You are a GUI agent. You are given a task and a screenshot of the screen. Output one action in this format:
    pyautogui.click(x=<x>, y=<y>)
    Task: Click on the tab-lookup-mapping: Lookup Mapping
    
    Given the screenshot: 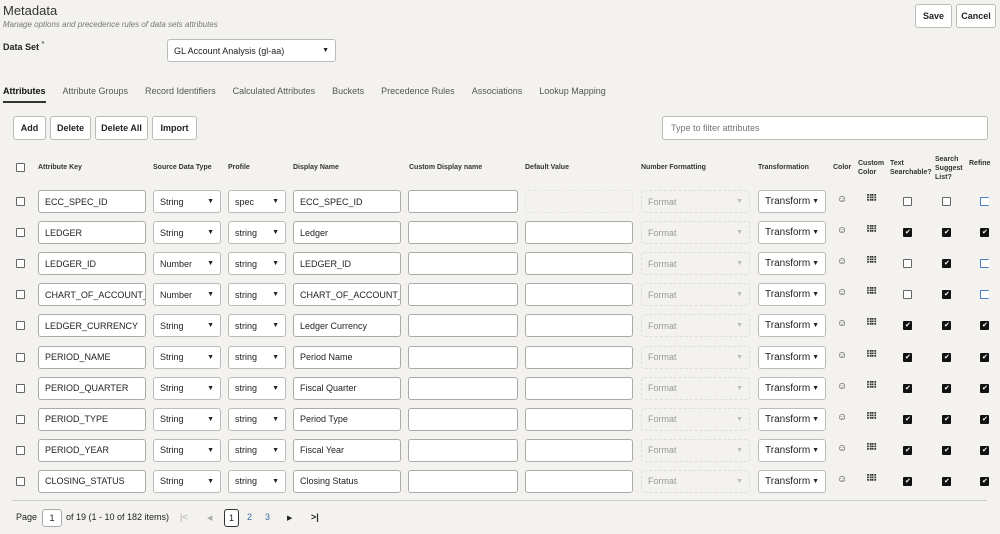 What is the action you would take?
    pyautogui.click(x=572, y=94)
    